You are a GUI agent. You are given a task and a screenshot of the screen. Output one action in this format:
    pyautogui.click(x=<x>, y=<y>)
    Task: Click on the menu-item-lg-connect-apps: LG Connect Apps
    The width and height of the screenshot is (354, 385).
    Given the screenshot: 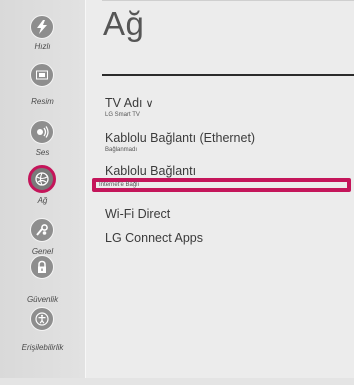 What is the action you would take?
    pyautogui.click(x=154, y=238)
    